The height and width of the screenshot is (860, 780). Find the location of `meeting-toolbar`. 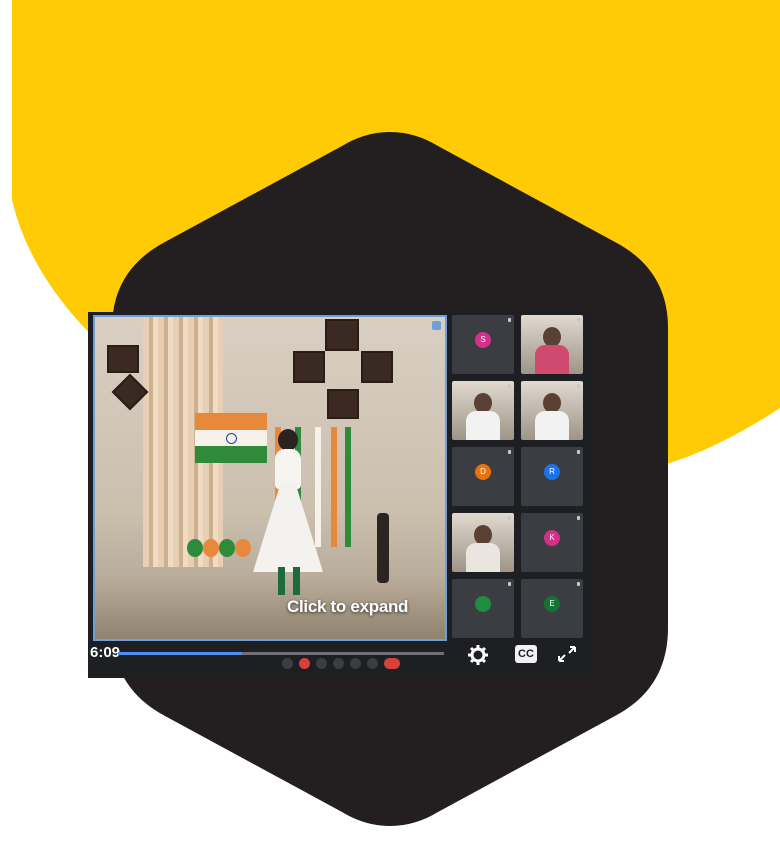

meeting-toolbar is located at coordinates (341, 663).